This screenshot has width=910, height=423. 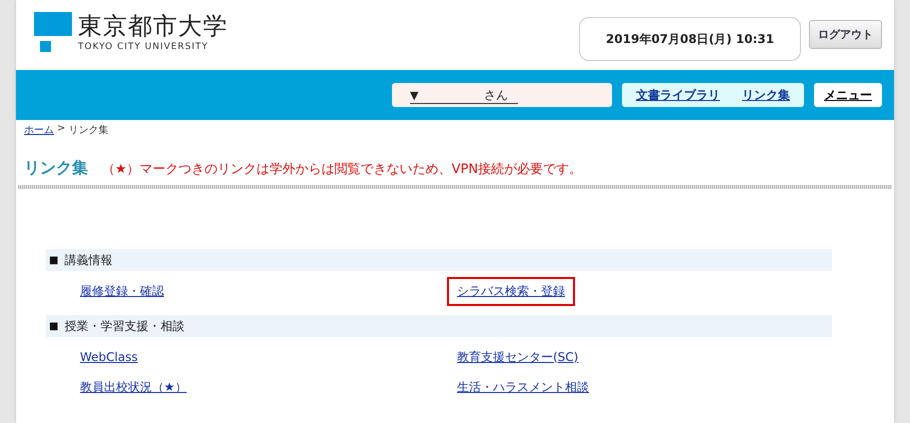 What do you see at coordinates (845, 34) in the screenshot?
I see `logout-button: ログアウト` at bounding box center [845, 34].